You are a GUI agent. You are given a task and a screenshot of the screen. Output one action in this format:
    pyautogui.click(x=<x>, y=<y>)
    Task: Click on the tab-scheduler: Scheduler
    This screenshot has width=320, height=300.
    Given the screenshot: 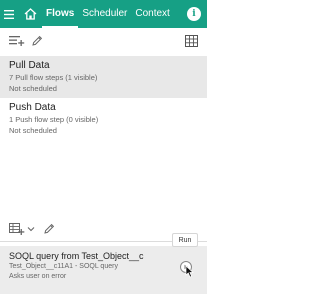 What is the action you would take?
    pyautogui.click(x=104, y=14)
    